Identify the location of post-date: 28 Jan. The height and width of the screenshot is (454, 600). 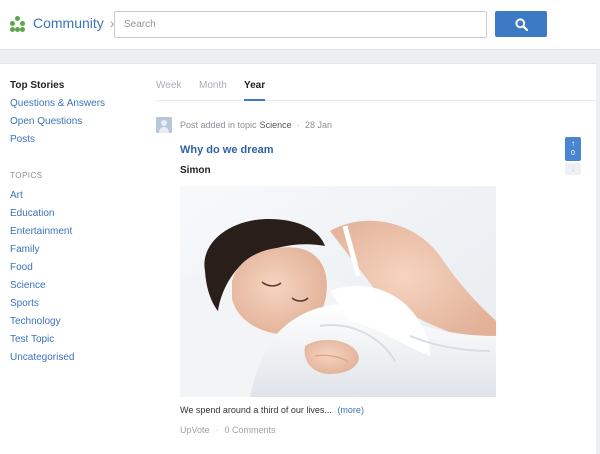
(318, 125).